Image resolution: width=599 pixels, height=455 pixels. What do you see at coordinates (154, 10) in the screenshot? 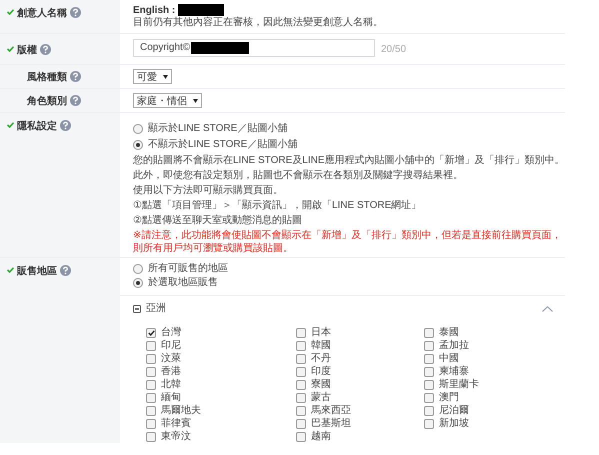
I see `language-label: English :` at bounding box center [154, 10].